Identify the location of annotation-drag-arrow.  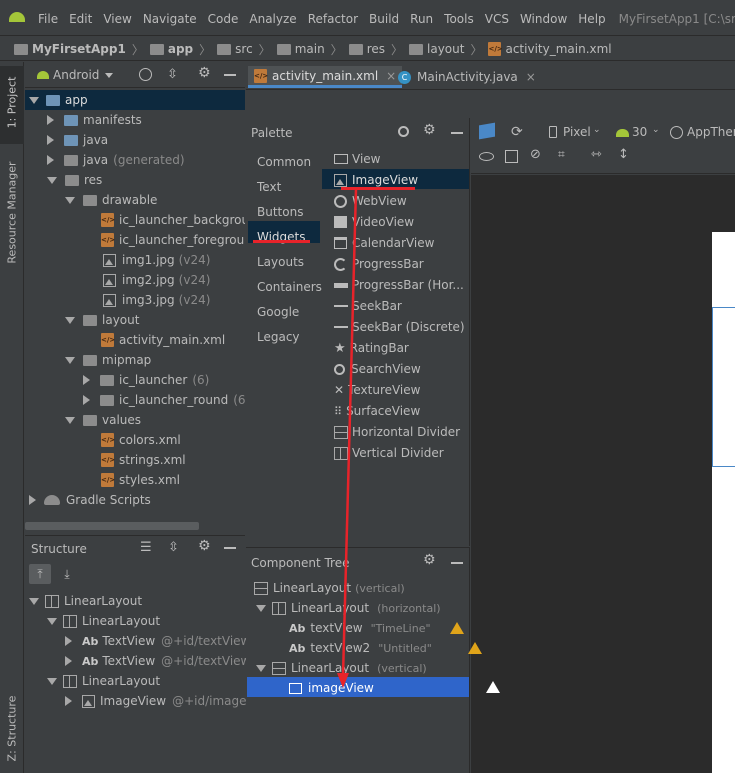
(347, 438).